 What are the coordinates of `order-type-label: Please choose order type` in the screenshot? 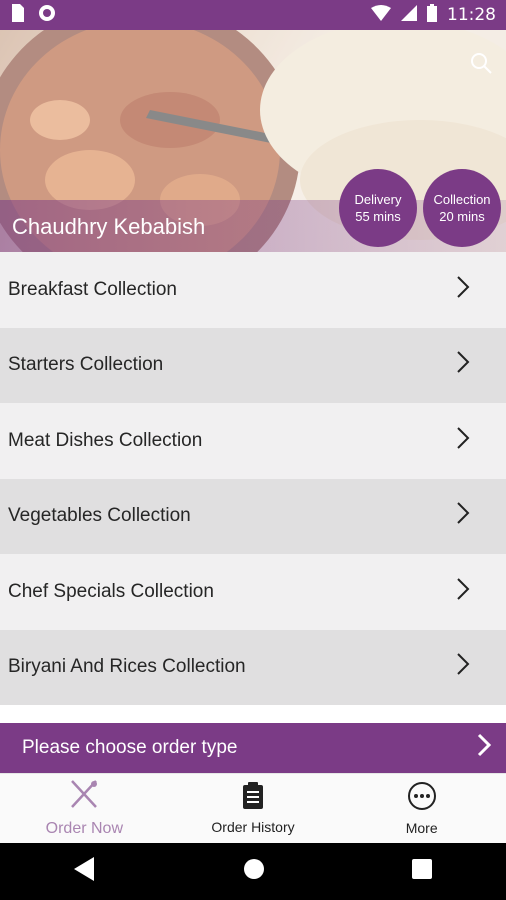 It's located at (130, 747).